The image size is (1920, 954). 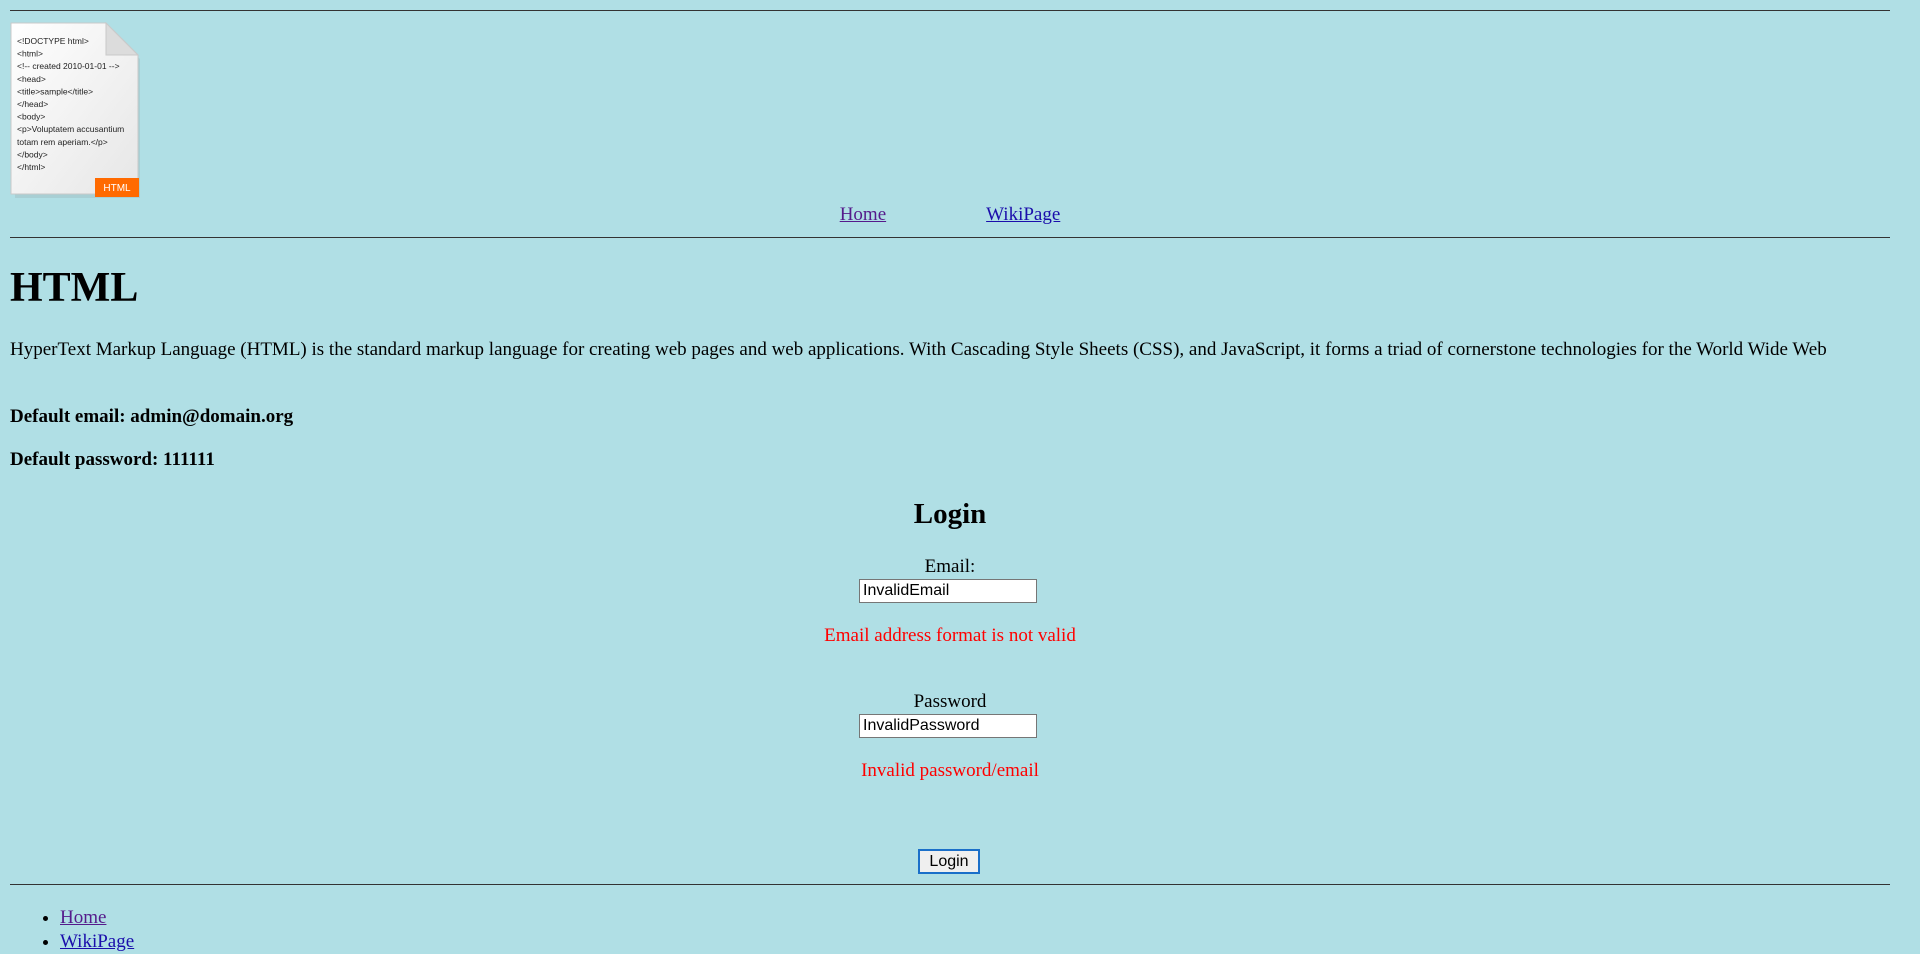 I want to click on password-error-message: Invalid password/email, so click(x=950, y=770).